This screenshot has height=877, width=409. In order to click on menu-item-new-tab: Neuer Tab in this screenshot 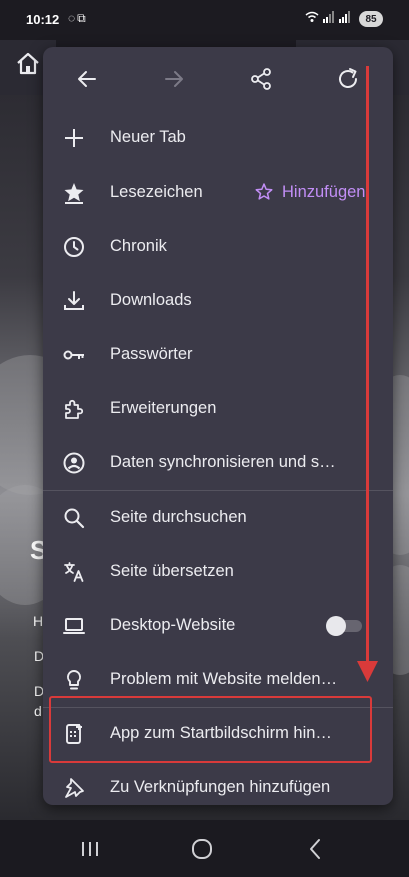, I will do `click(218, 138)`.